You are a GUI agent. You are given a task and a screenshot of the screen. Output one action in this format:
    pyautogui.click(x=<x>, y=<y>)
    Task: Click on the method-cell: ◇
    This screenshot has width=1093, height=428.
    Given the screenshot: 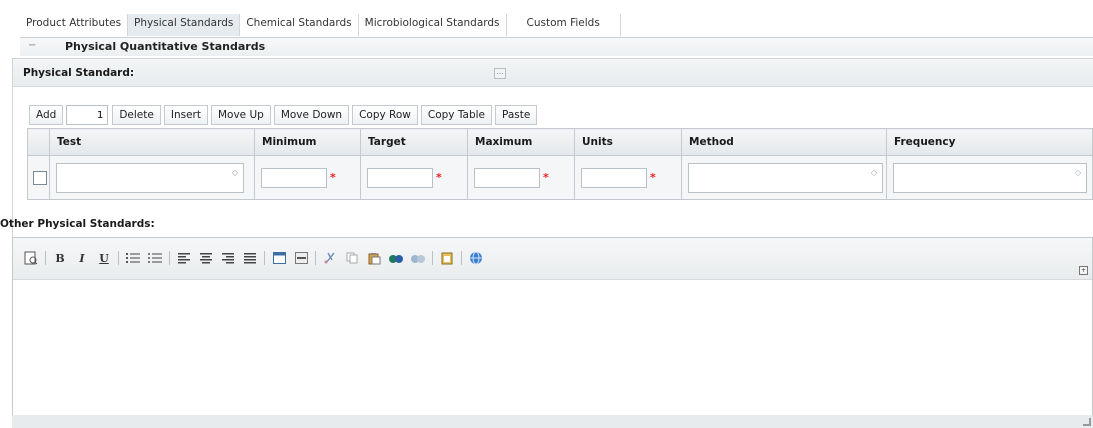 What is the action you would take?
    pyautogui.click(x=784, y=177)
    